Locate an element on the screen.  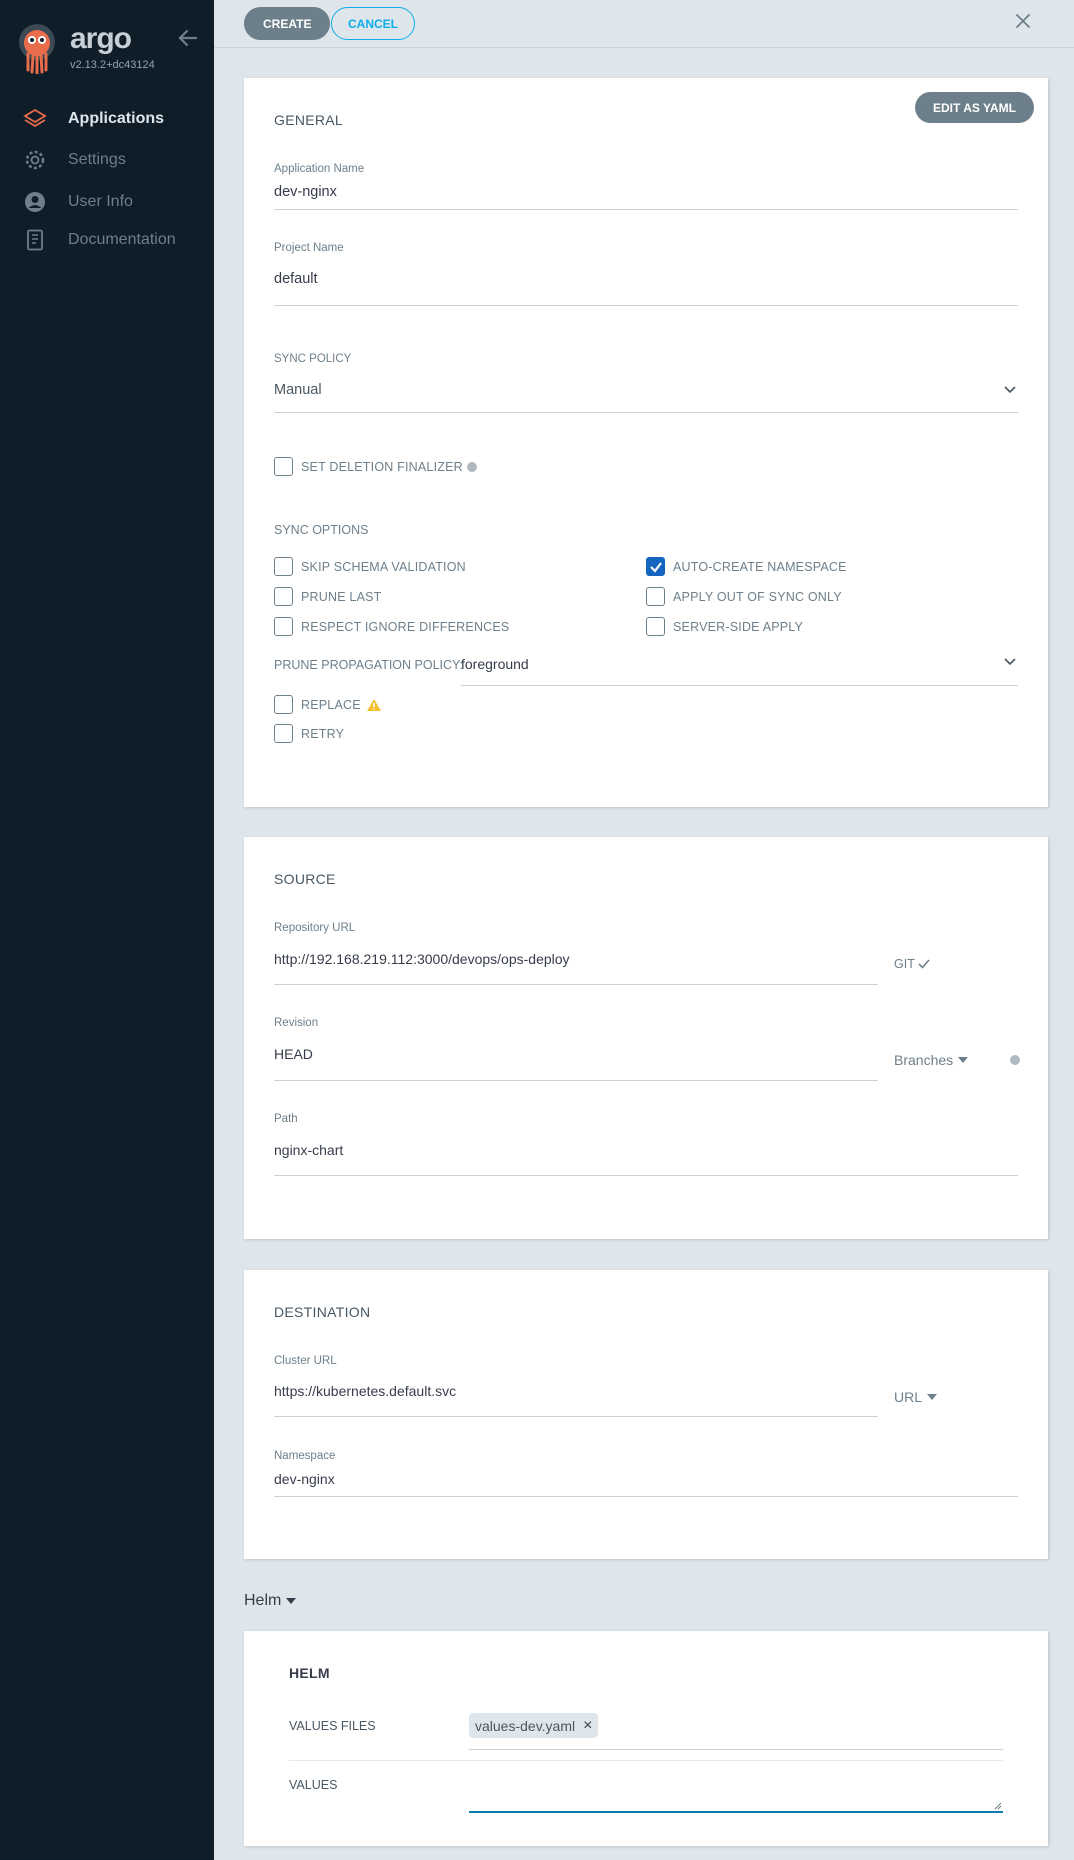
remove-tag-icon: × is located at coordinates (587, 1726).